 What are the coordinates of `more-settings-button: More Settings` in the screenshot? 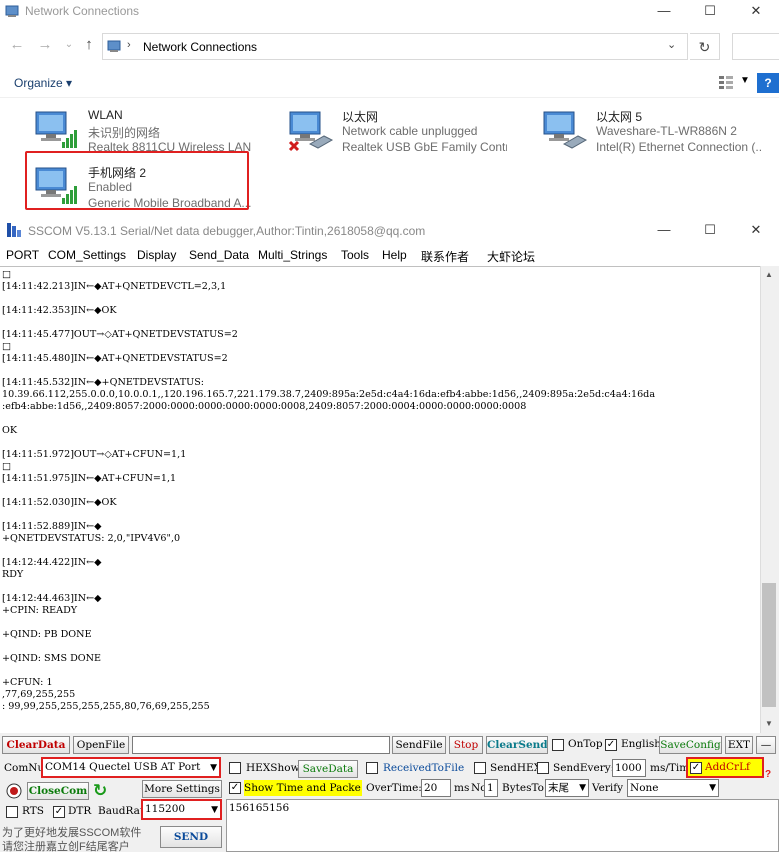 It's located at (182, 789).